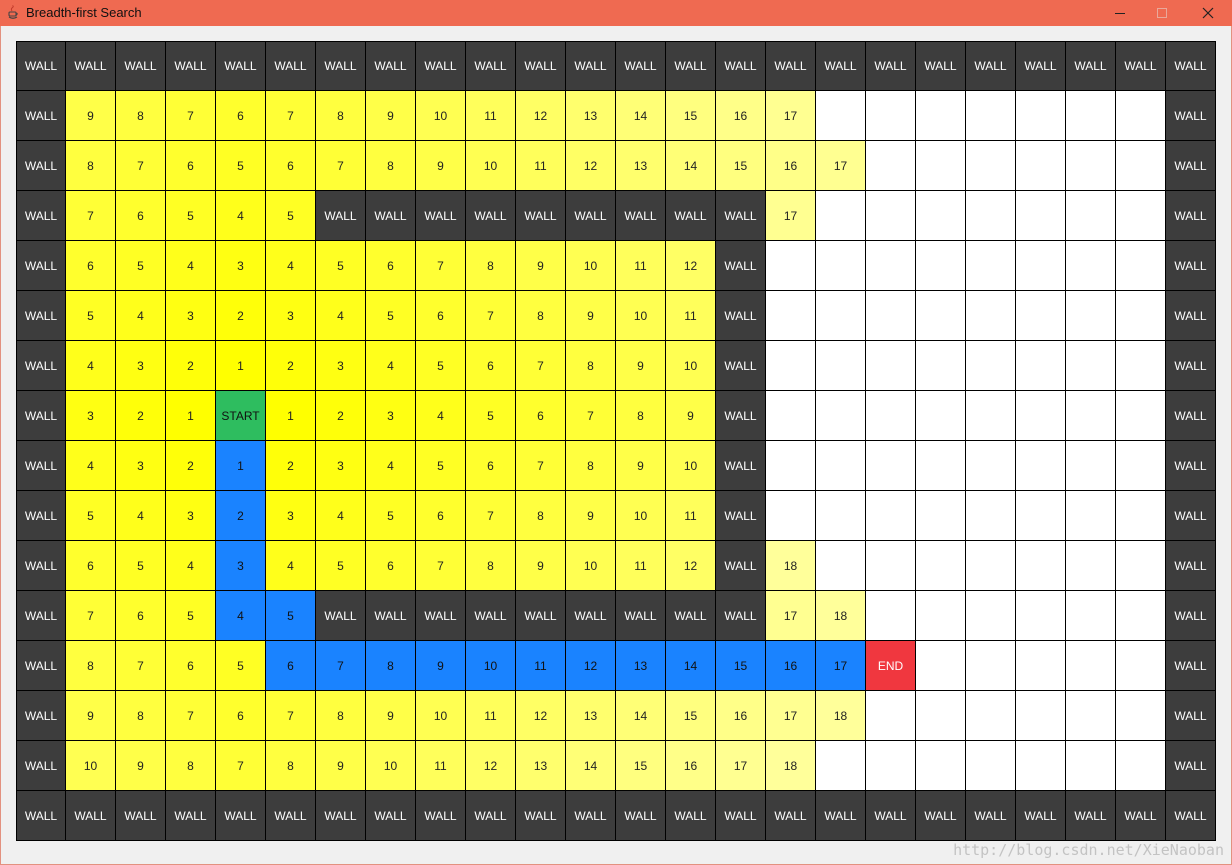 The width and height of the screenshot is (1232, 865). Describe the element at coordinates (1208, 13) in the screenshot. I see `close-button` at that location.